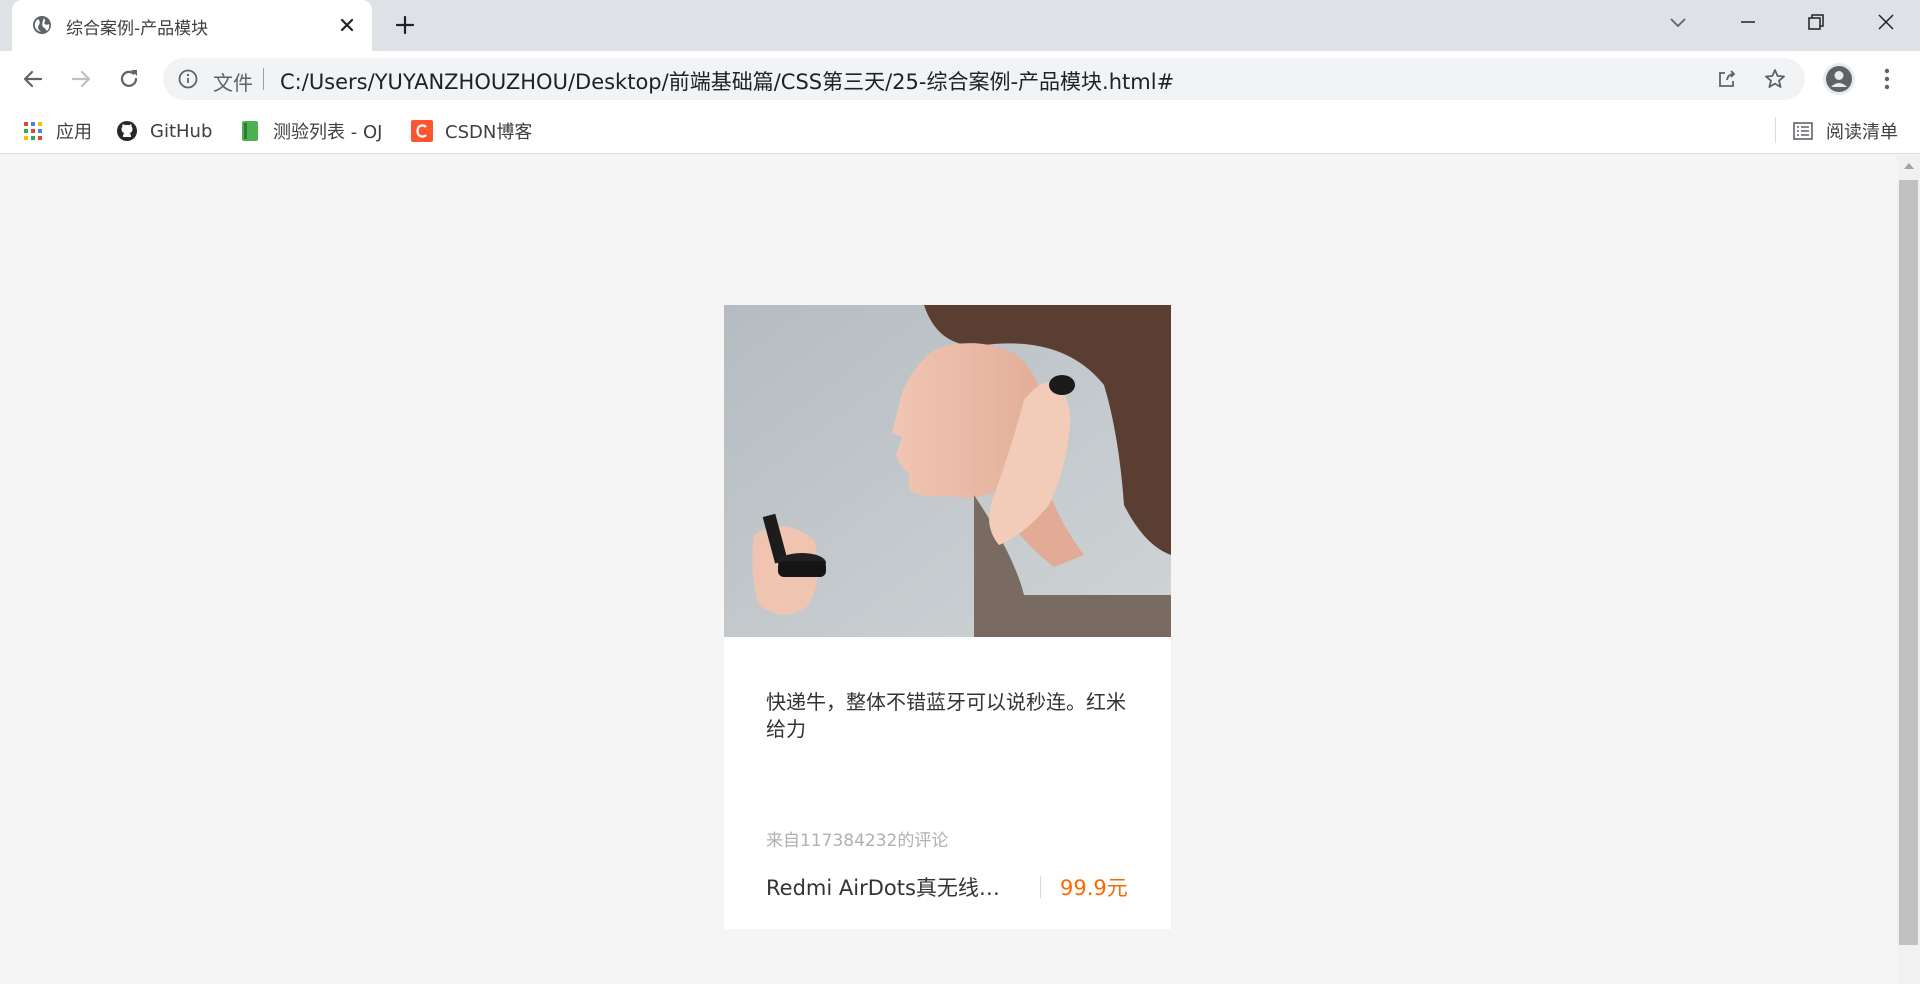 This screenshot has height=984, width=1920. Describe the element at coordinates (347, 25) in the screenshot. I see `close-icon` at that location.